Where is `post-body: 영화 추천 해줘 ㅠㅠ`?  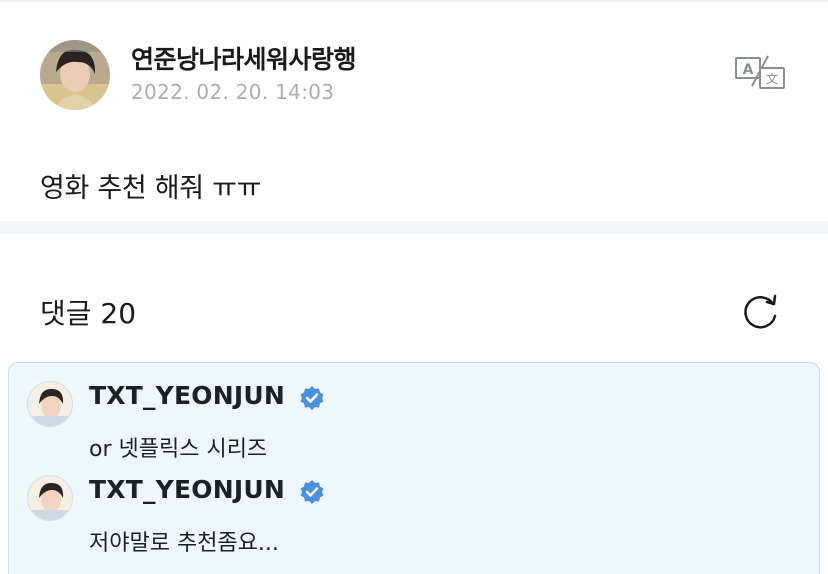 post-body: 영화 추천 해줘 ㅠㅠ is located at coordinates (151, 188).